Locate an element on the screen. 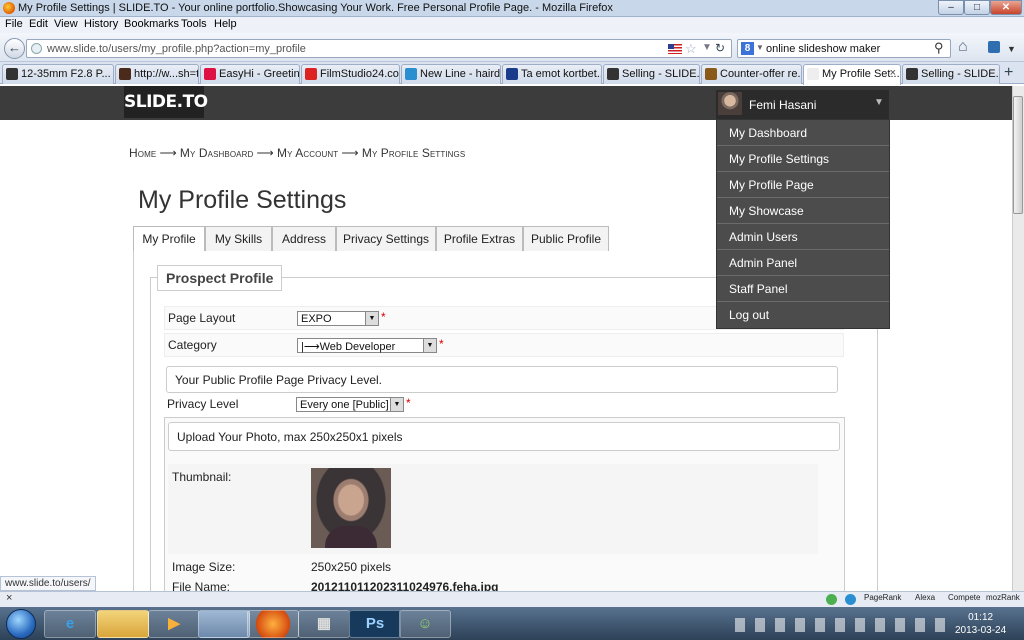 The image size is (1024, 640). search-bar: 8 ▼ online slideshow maker ⚲ is located at coordinates (844, 48).